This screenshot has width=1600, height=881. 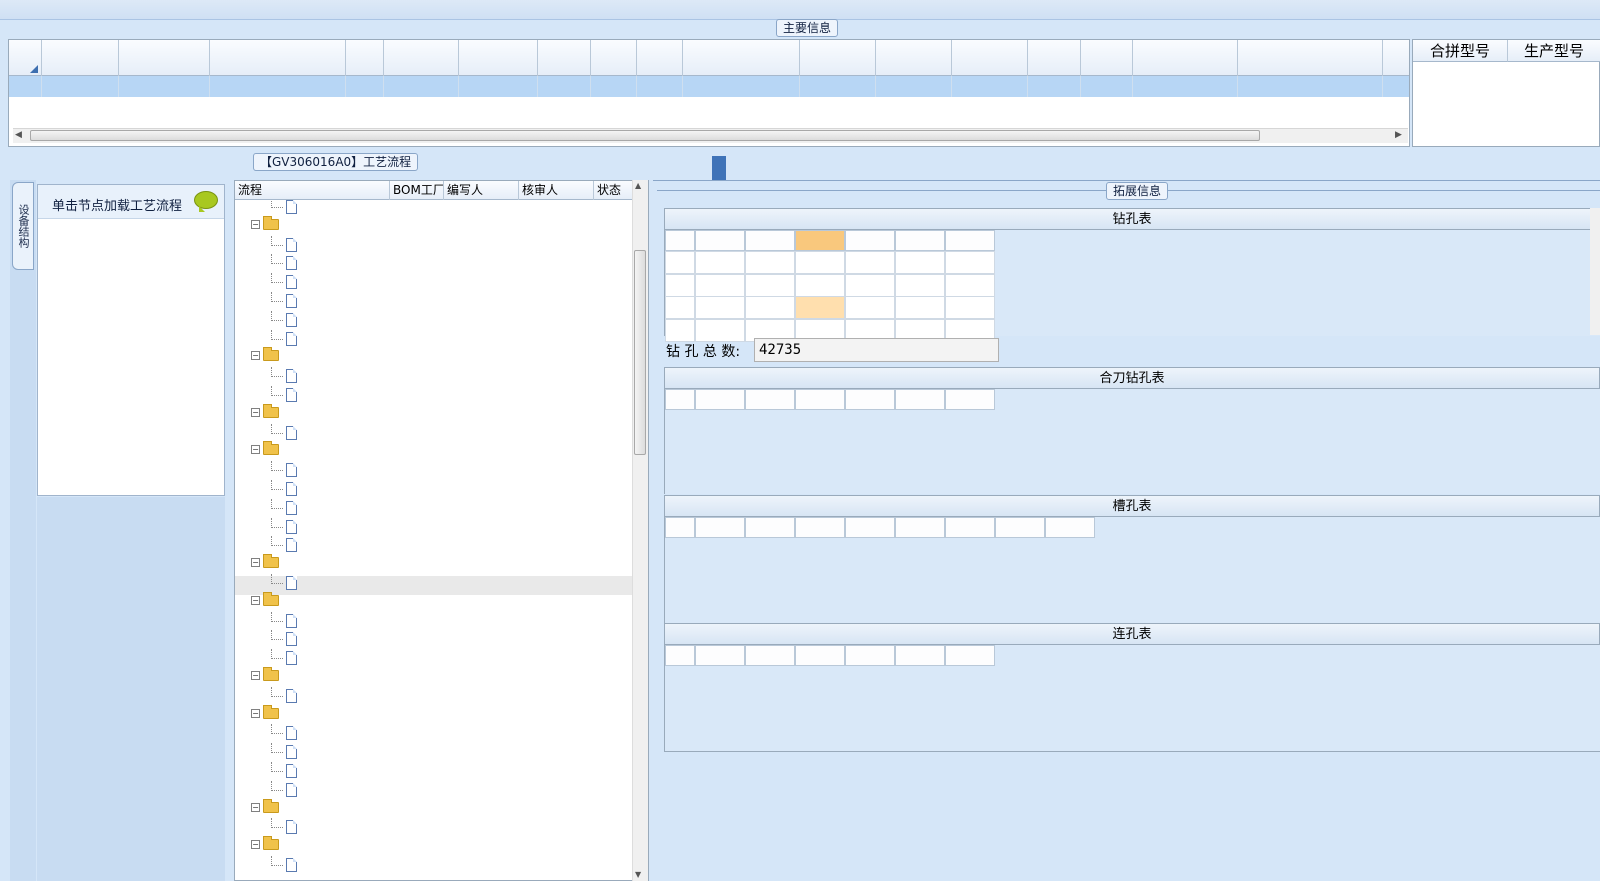 What do you see at coordinates (1554, 51) in the screenshot?
I see `production-col-header: 生产型号` at bounding box center [1554, 51].